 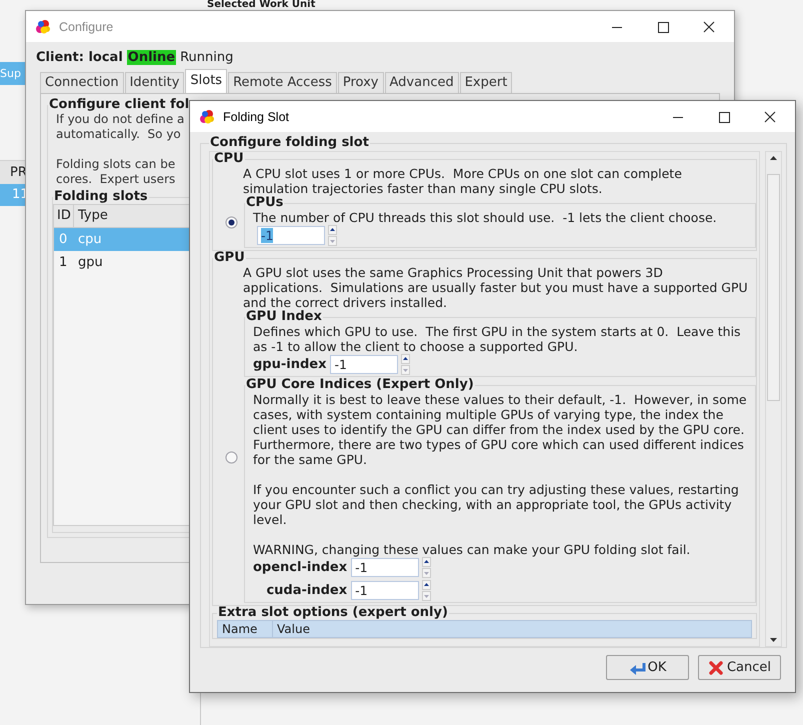 I want to click on group-title: Folding slots, so click(x=101, y=197).